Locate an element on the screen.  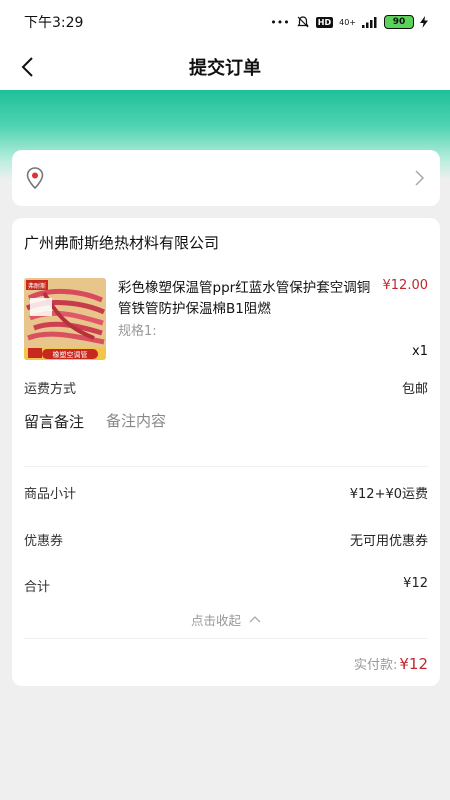
battery-icon: 90 is located at coordinates (399, 22).